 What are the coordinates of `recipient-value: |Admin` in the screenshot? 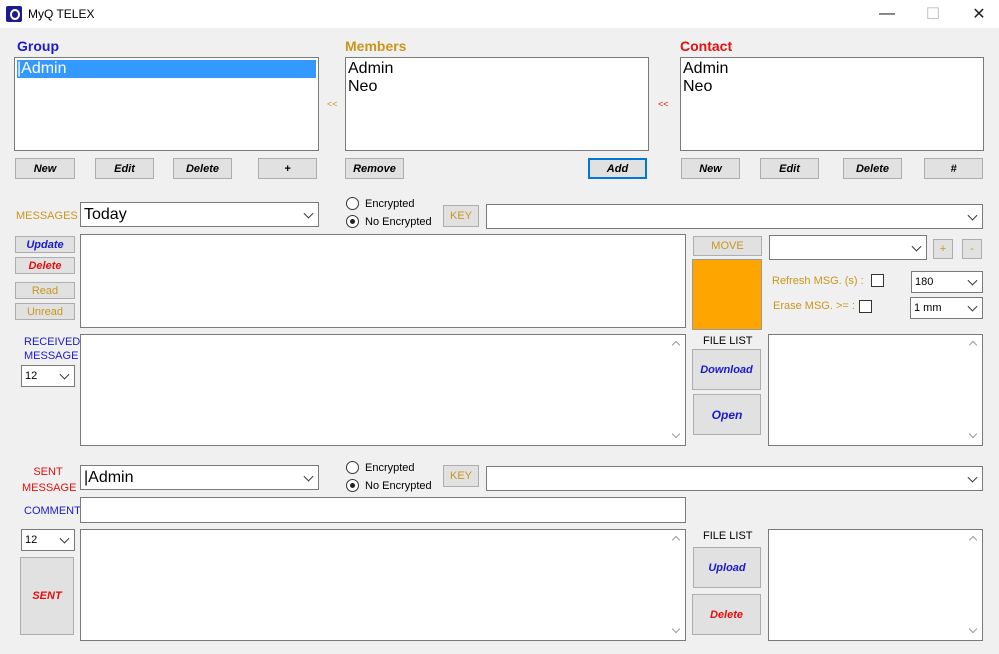 It's located at (109, 477).